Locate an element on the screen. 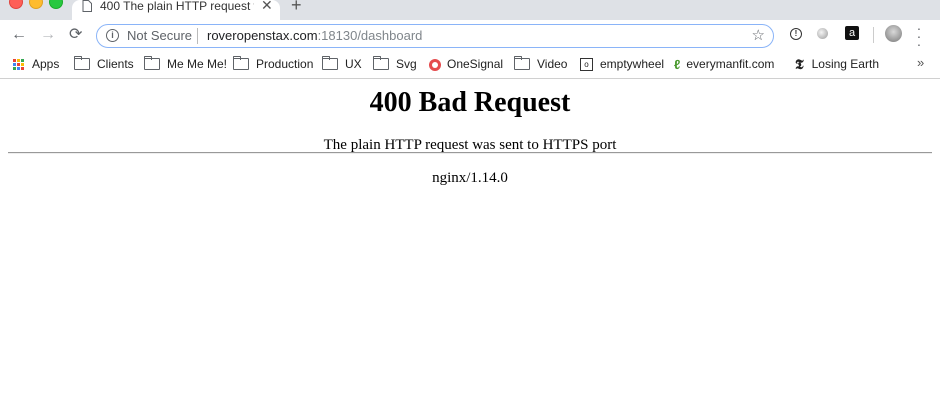  divider is located at coordinates (470, 153).